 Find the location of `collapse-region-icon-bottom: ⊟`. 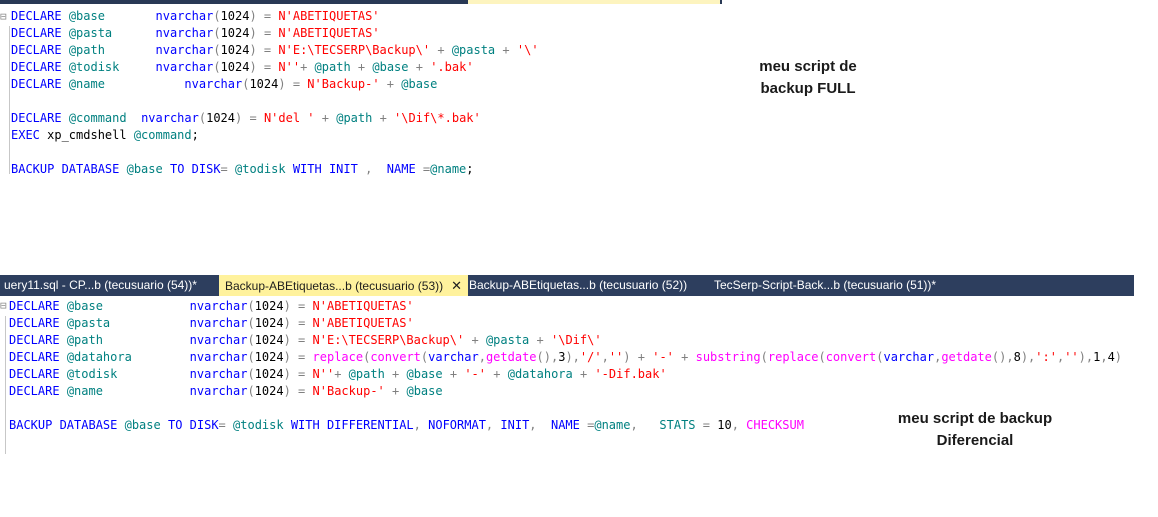

collapse-region-icon-bottom: ⊟ is located at coordinates (3, 305).